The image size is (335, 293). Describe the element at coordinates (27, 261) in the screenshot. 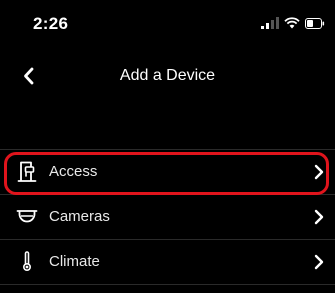

I see `thermometer-icon` at that location.